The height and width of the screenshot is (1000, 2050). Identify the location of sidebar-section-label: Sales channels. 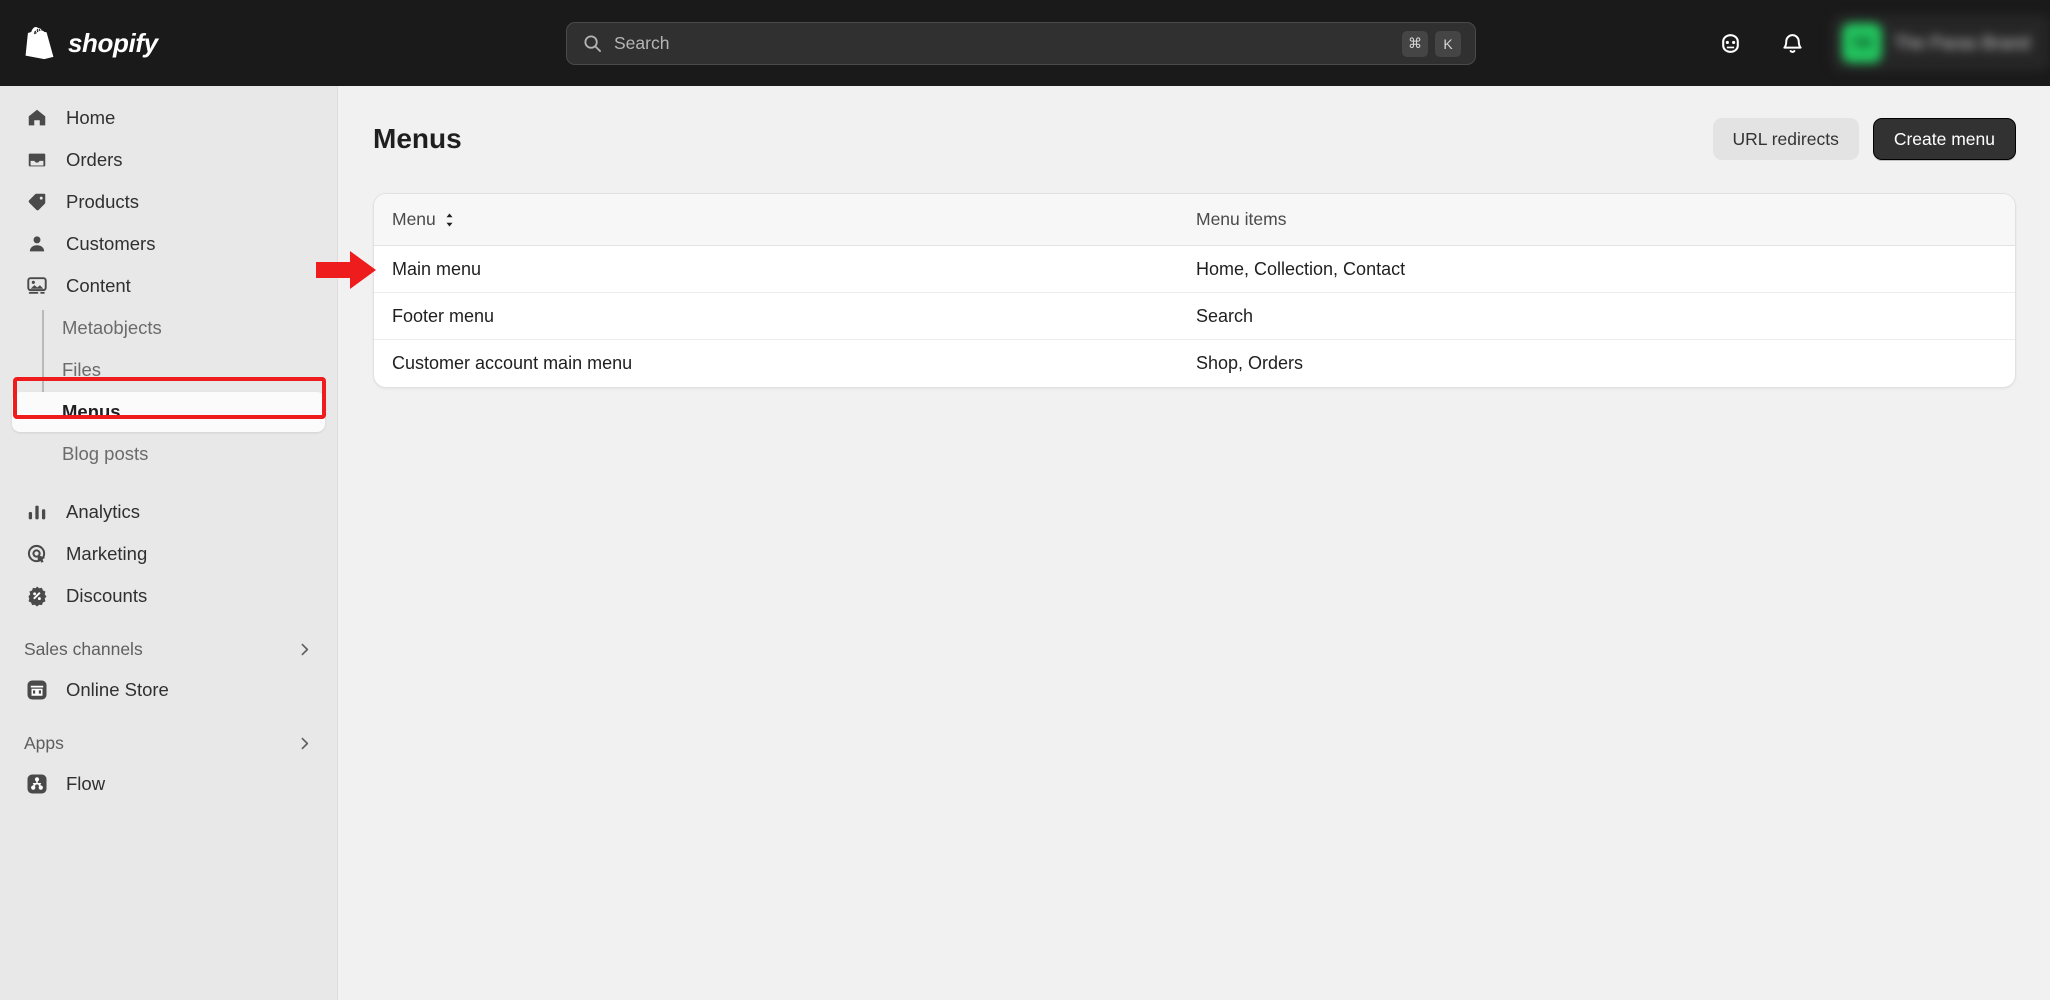
(83, 648).